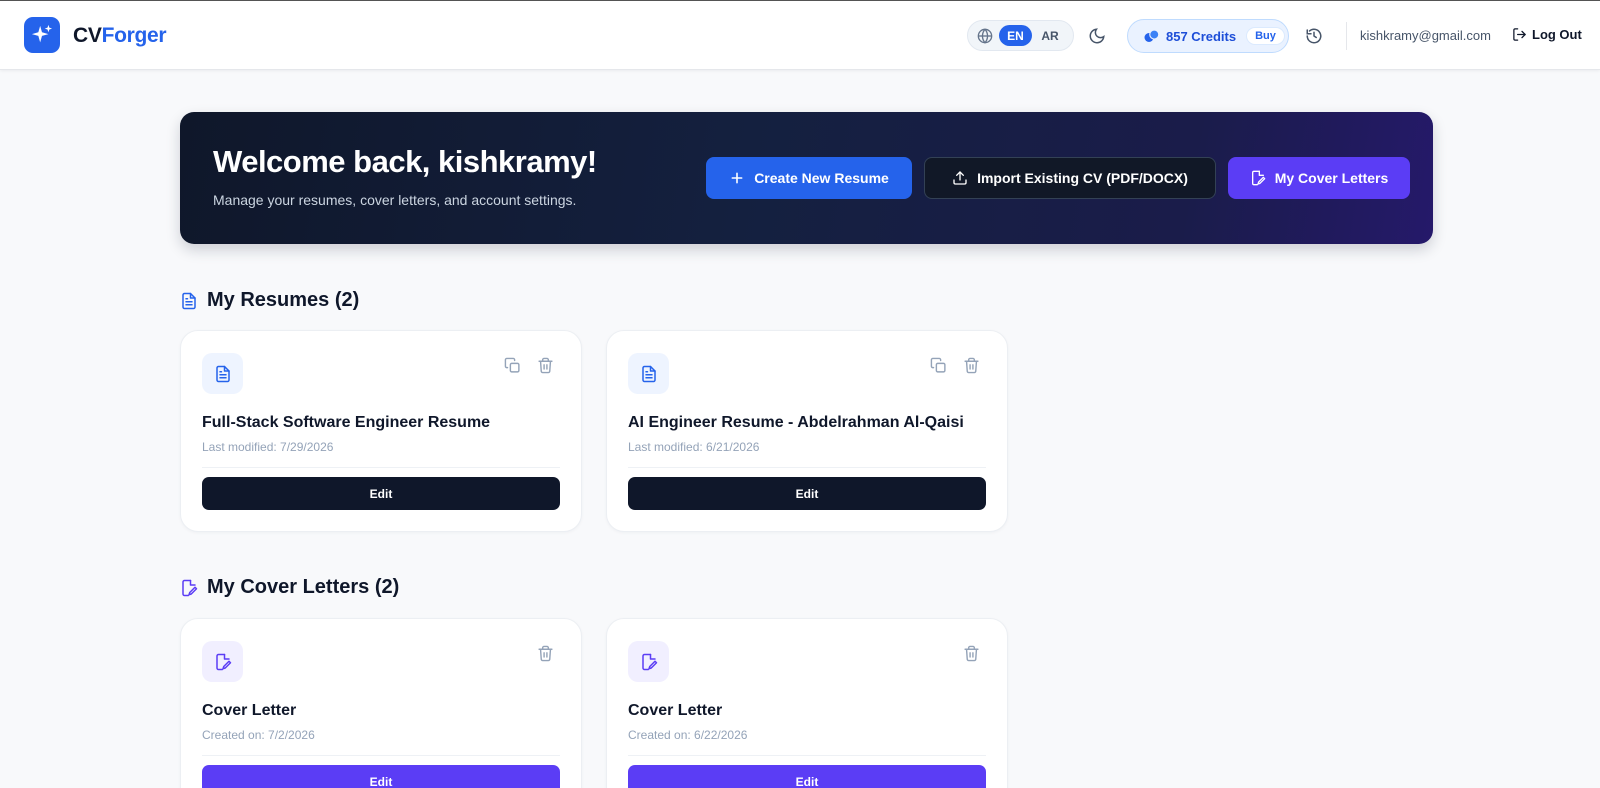 The height and width of the screenshot is (788, 1600). I want to click on resume-modified-date: Last modified: 7/29/2026, so click(268, 447).